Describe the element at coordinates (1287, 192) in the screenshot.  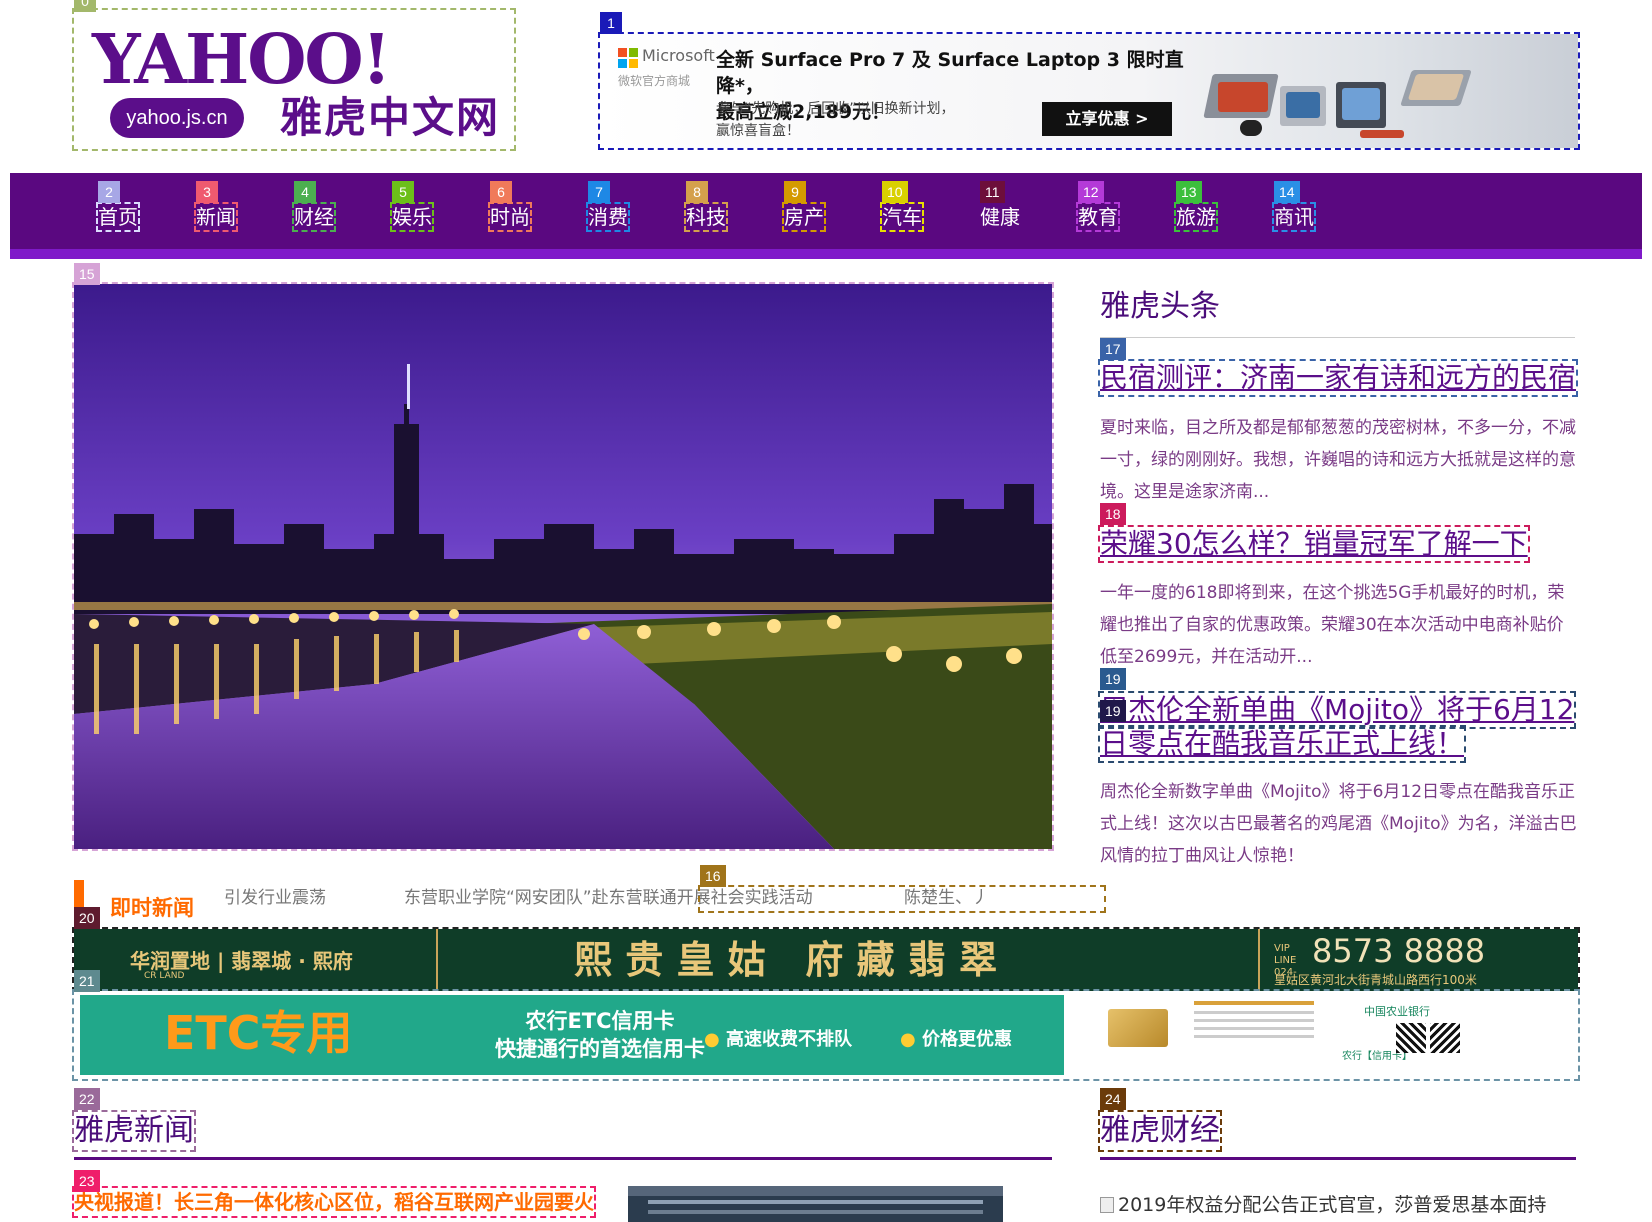
I see `badge-14: 14` at that location.